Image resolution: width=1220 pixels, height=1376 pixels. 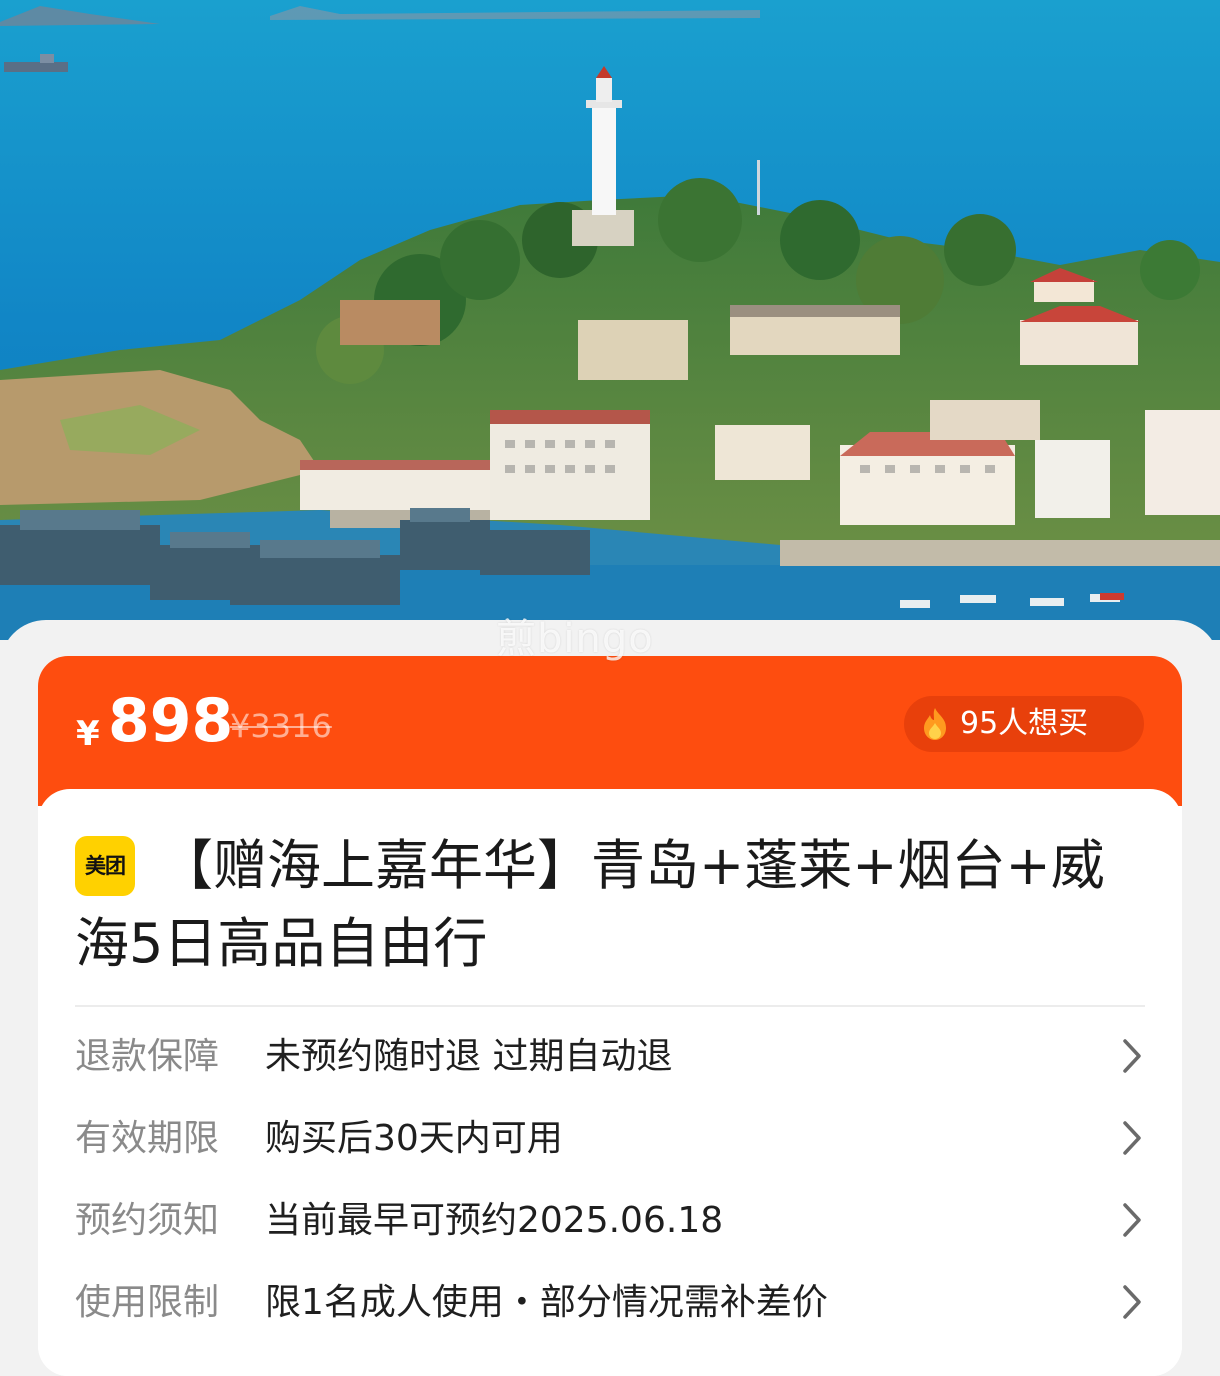 I want to click on price-bar: ¥ 898 ¥3316 95人想买, so click(x=610, y=731).